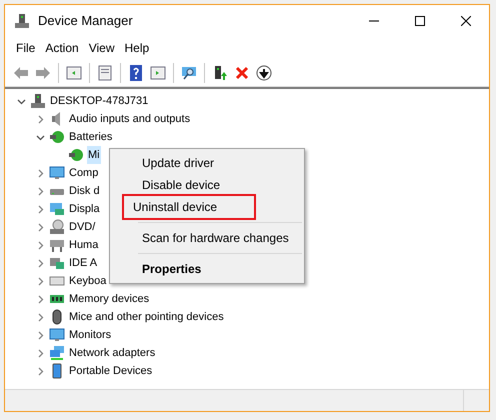  I want to click on tree-item: Memory devices, so click(109, 299).